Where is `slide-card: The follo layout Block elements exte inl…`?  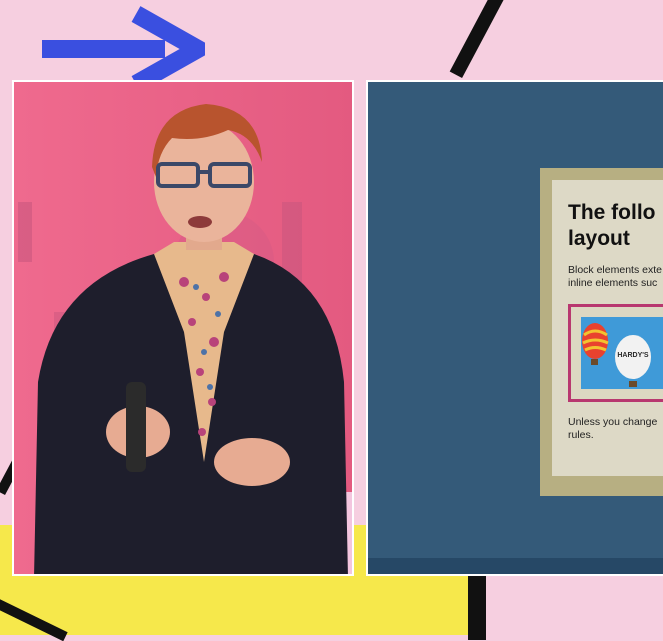
slide-card: The follo layout Block elements exte inl… is located at coordinates (601, 332).